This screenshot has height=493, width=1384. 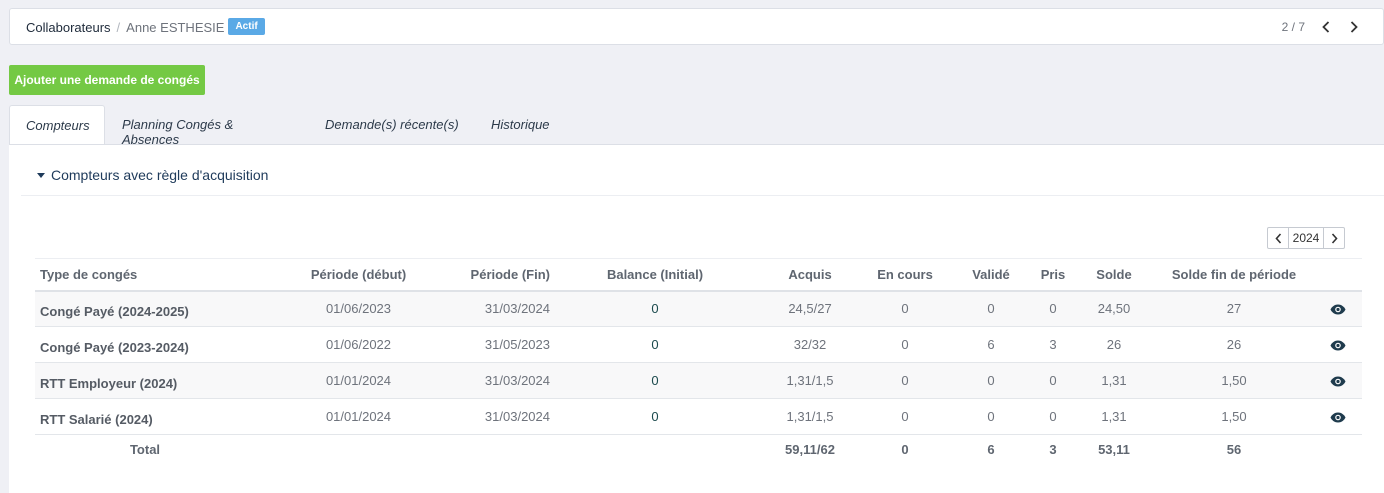 What do you see at coordinates (506, 275) in the screenshot?
I see `col-header-fin: Période (Fin)` at bounding box center [506, 275].